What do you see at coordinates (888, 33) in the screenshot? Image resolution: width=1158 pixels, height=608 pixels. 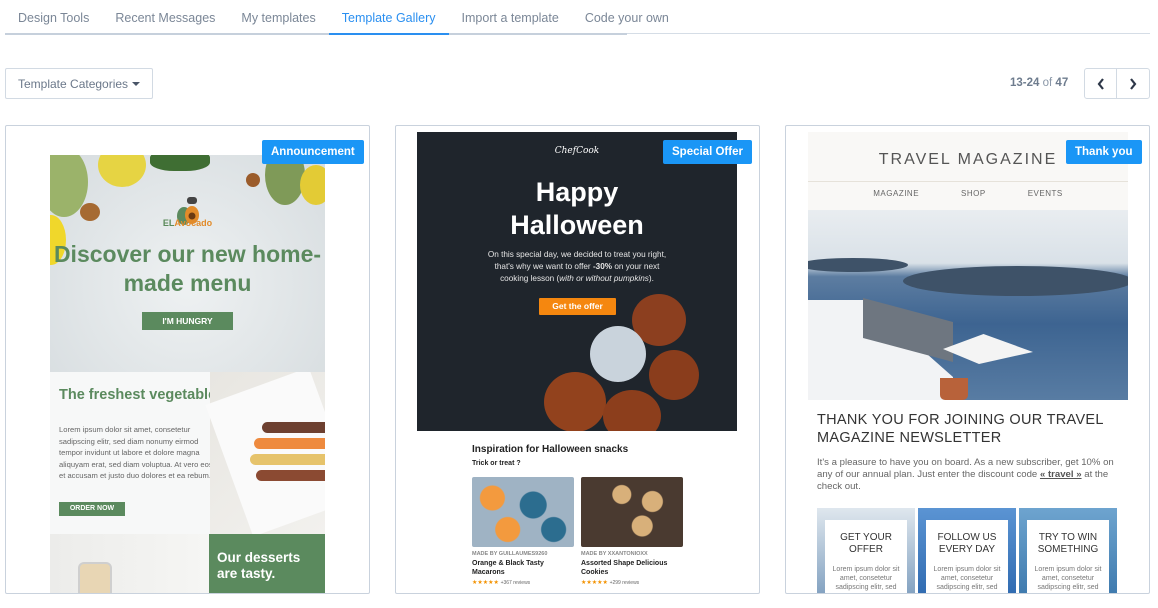 I see `divider` at bounding box center [888, 33].